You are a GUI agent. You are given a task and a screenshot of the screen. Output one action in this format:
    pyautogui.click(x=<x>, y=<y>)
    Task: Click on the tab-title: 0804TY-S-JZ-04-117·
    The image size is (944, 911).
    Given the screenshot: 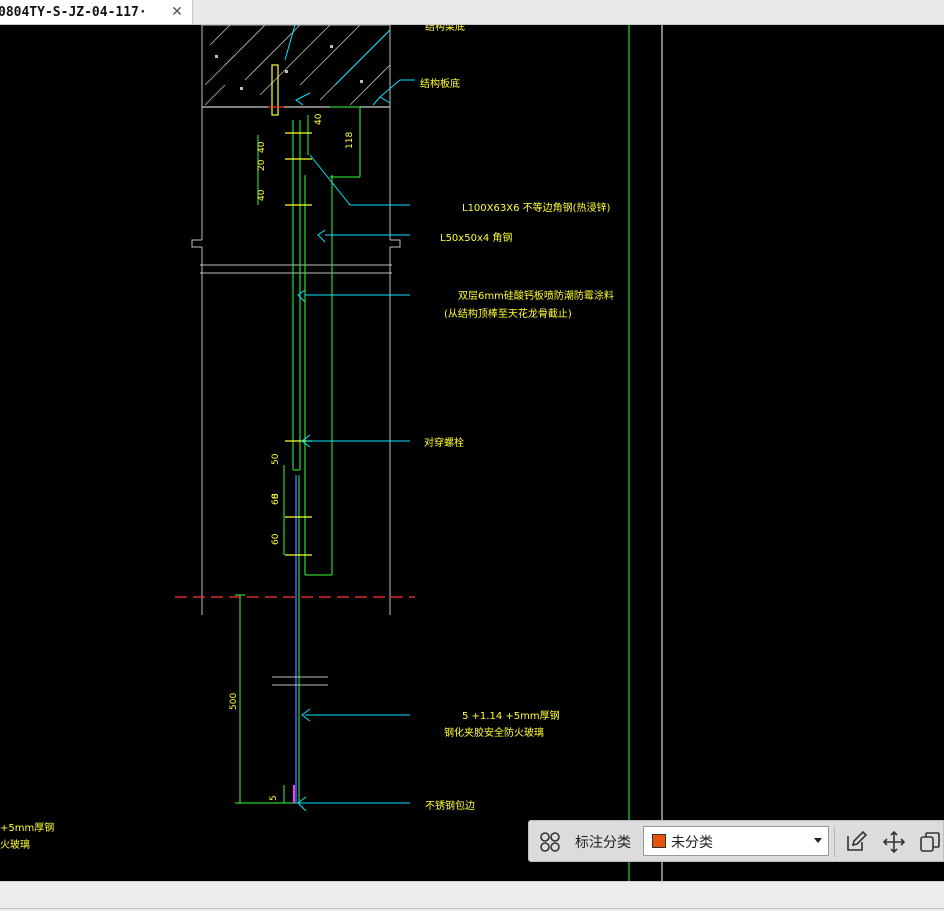 What is the action you would take?
    pyautogui.click(x=73, y=12)
    